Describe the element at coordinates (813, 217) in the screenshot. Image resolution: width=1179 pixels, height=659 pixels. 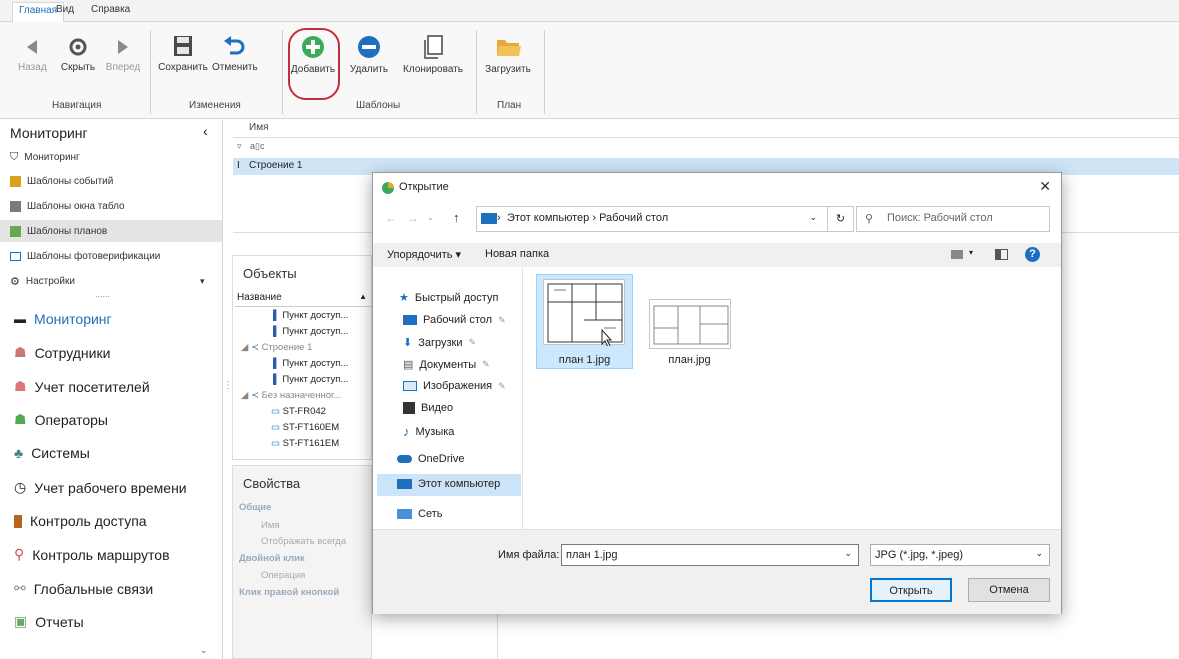
I see `path-dropdown-icon: ⌄` at that location.